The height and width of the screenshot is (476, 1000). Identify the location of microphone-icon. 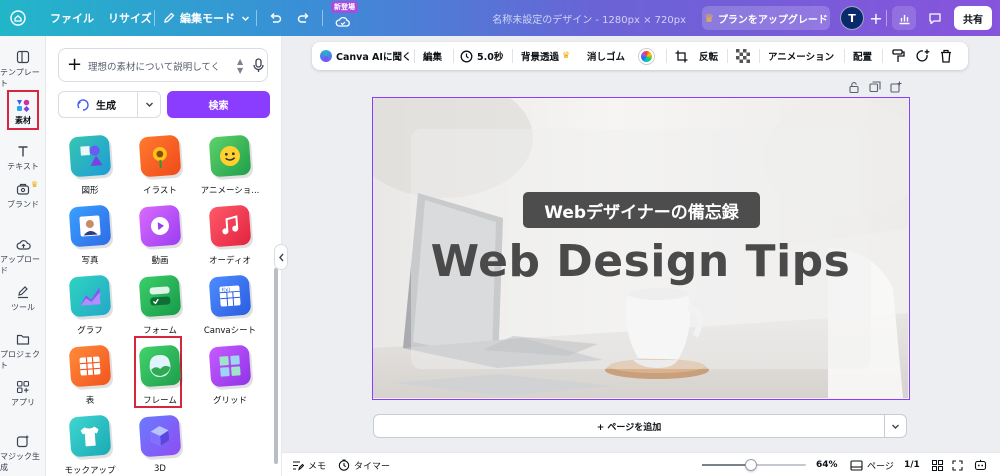
(258, 65).